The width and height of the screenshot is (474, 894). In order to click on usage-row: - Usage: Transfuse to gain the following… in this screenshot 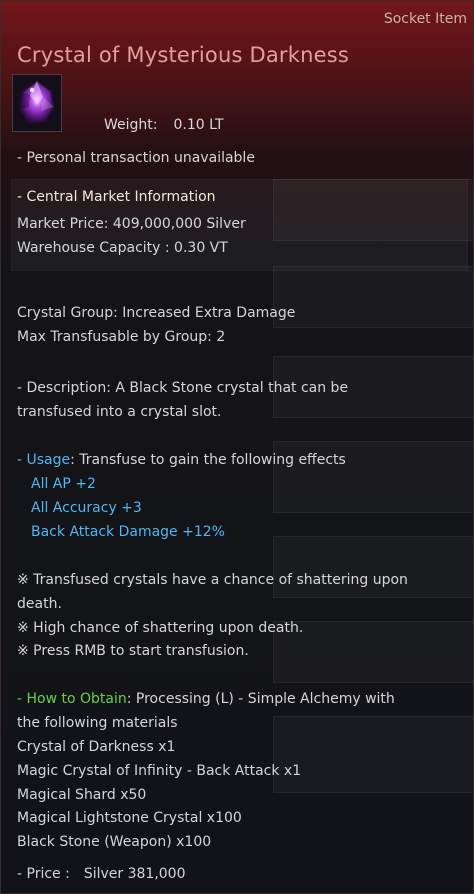, I will do `click(181, 460)`.